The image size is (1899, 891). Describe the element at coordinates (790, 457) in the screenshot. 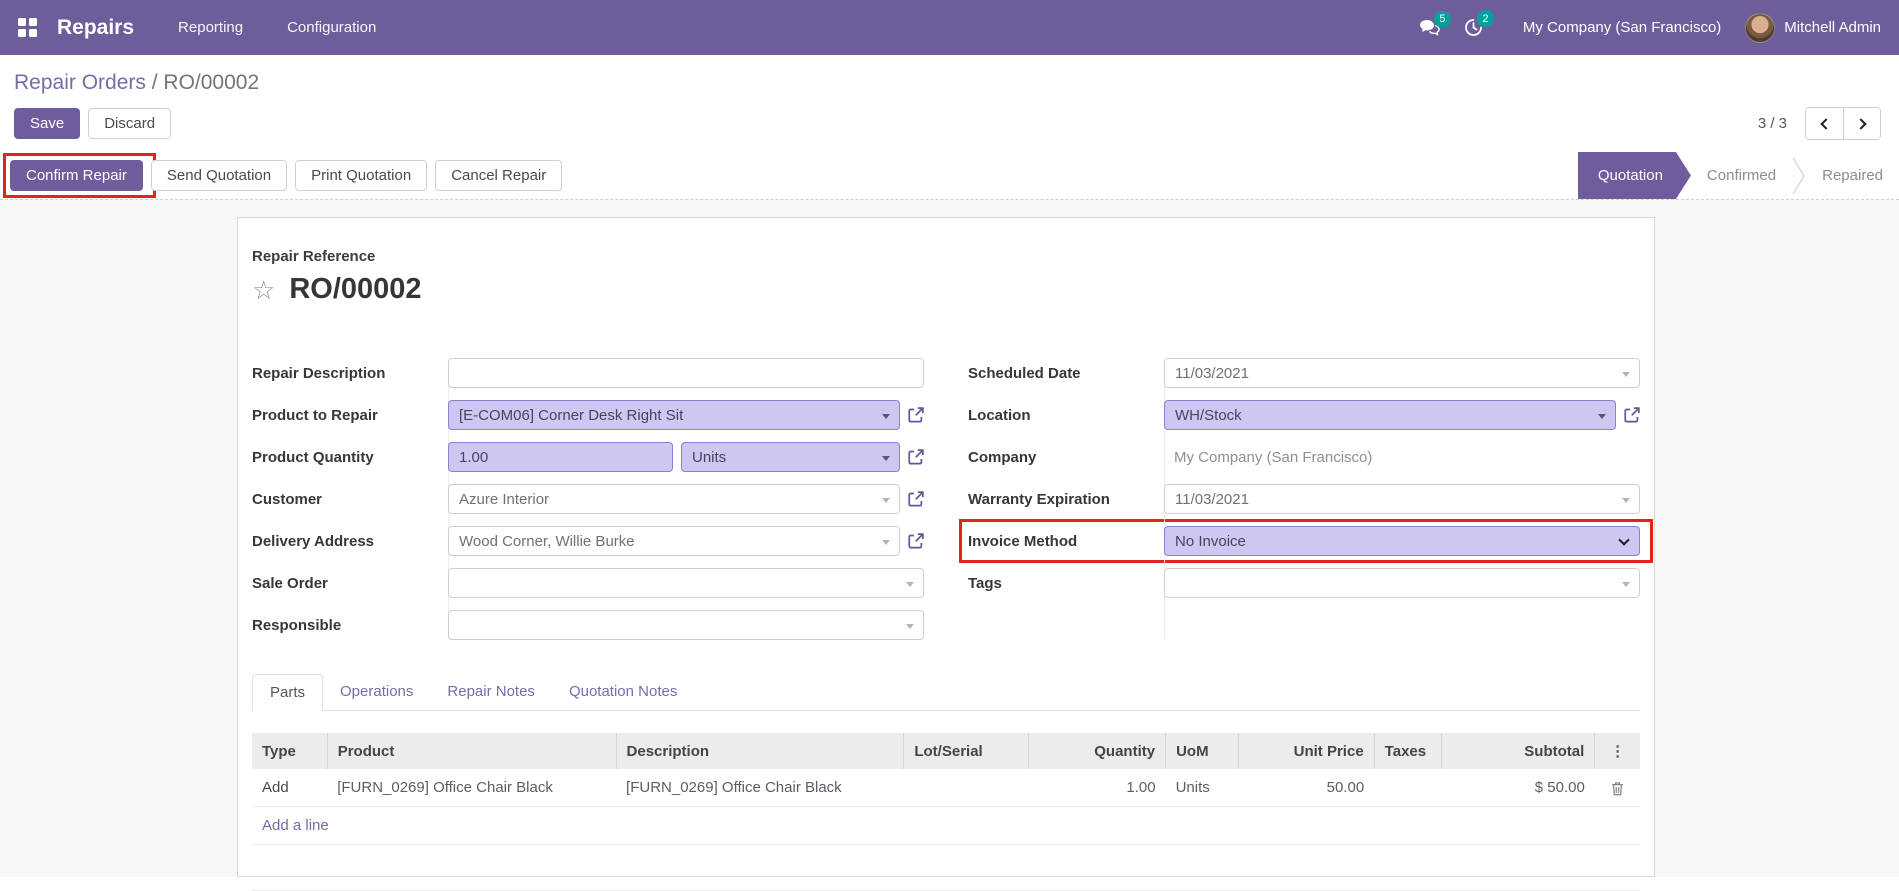

I see `uom-input: Units` at that location.